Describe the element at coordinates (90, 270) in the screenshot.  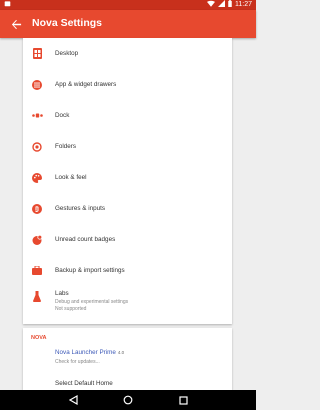
I see `settings-item-label: Backup & import settings` at that location.